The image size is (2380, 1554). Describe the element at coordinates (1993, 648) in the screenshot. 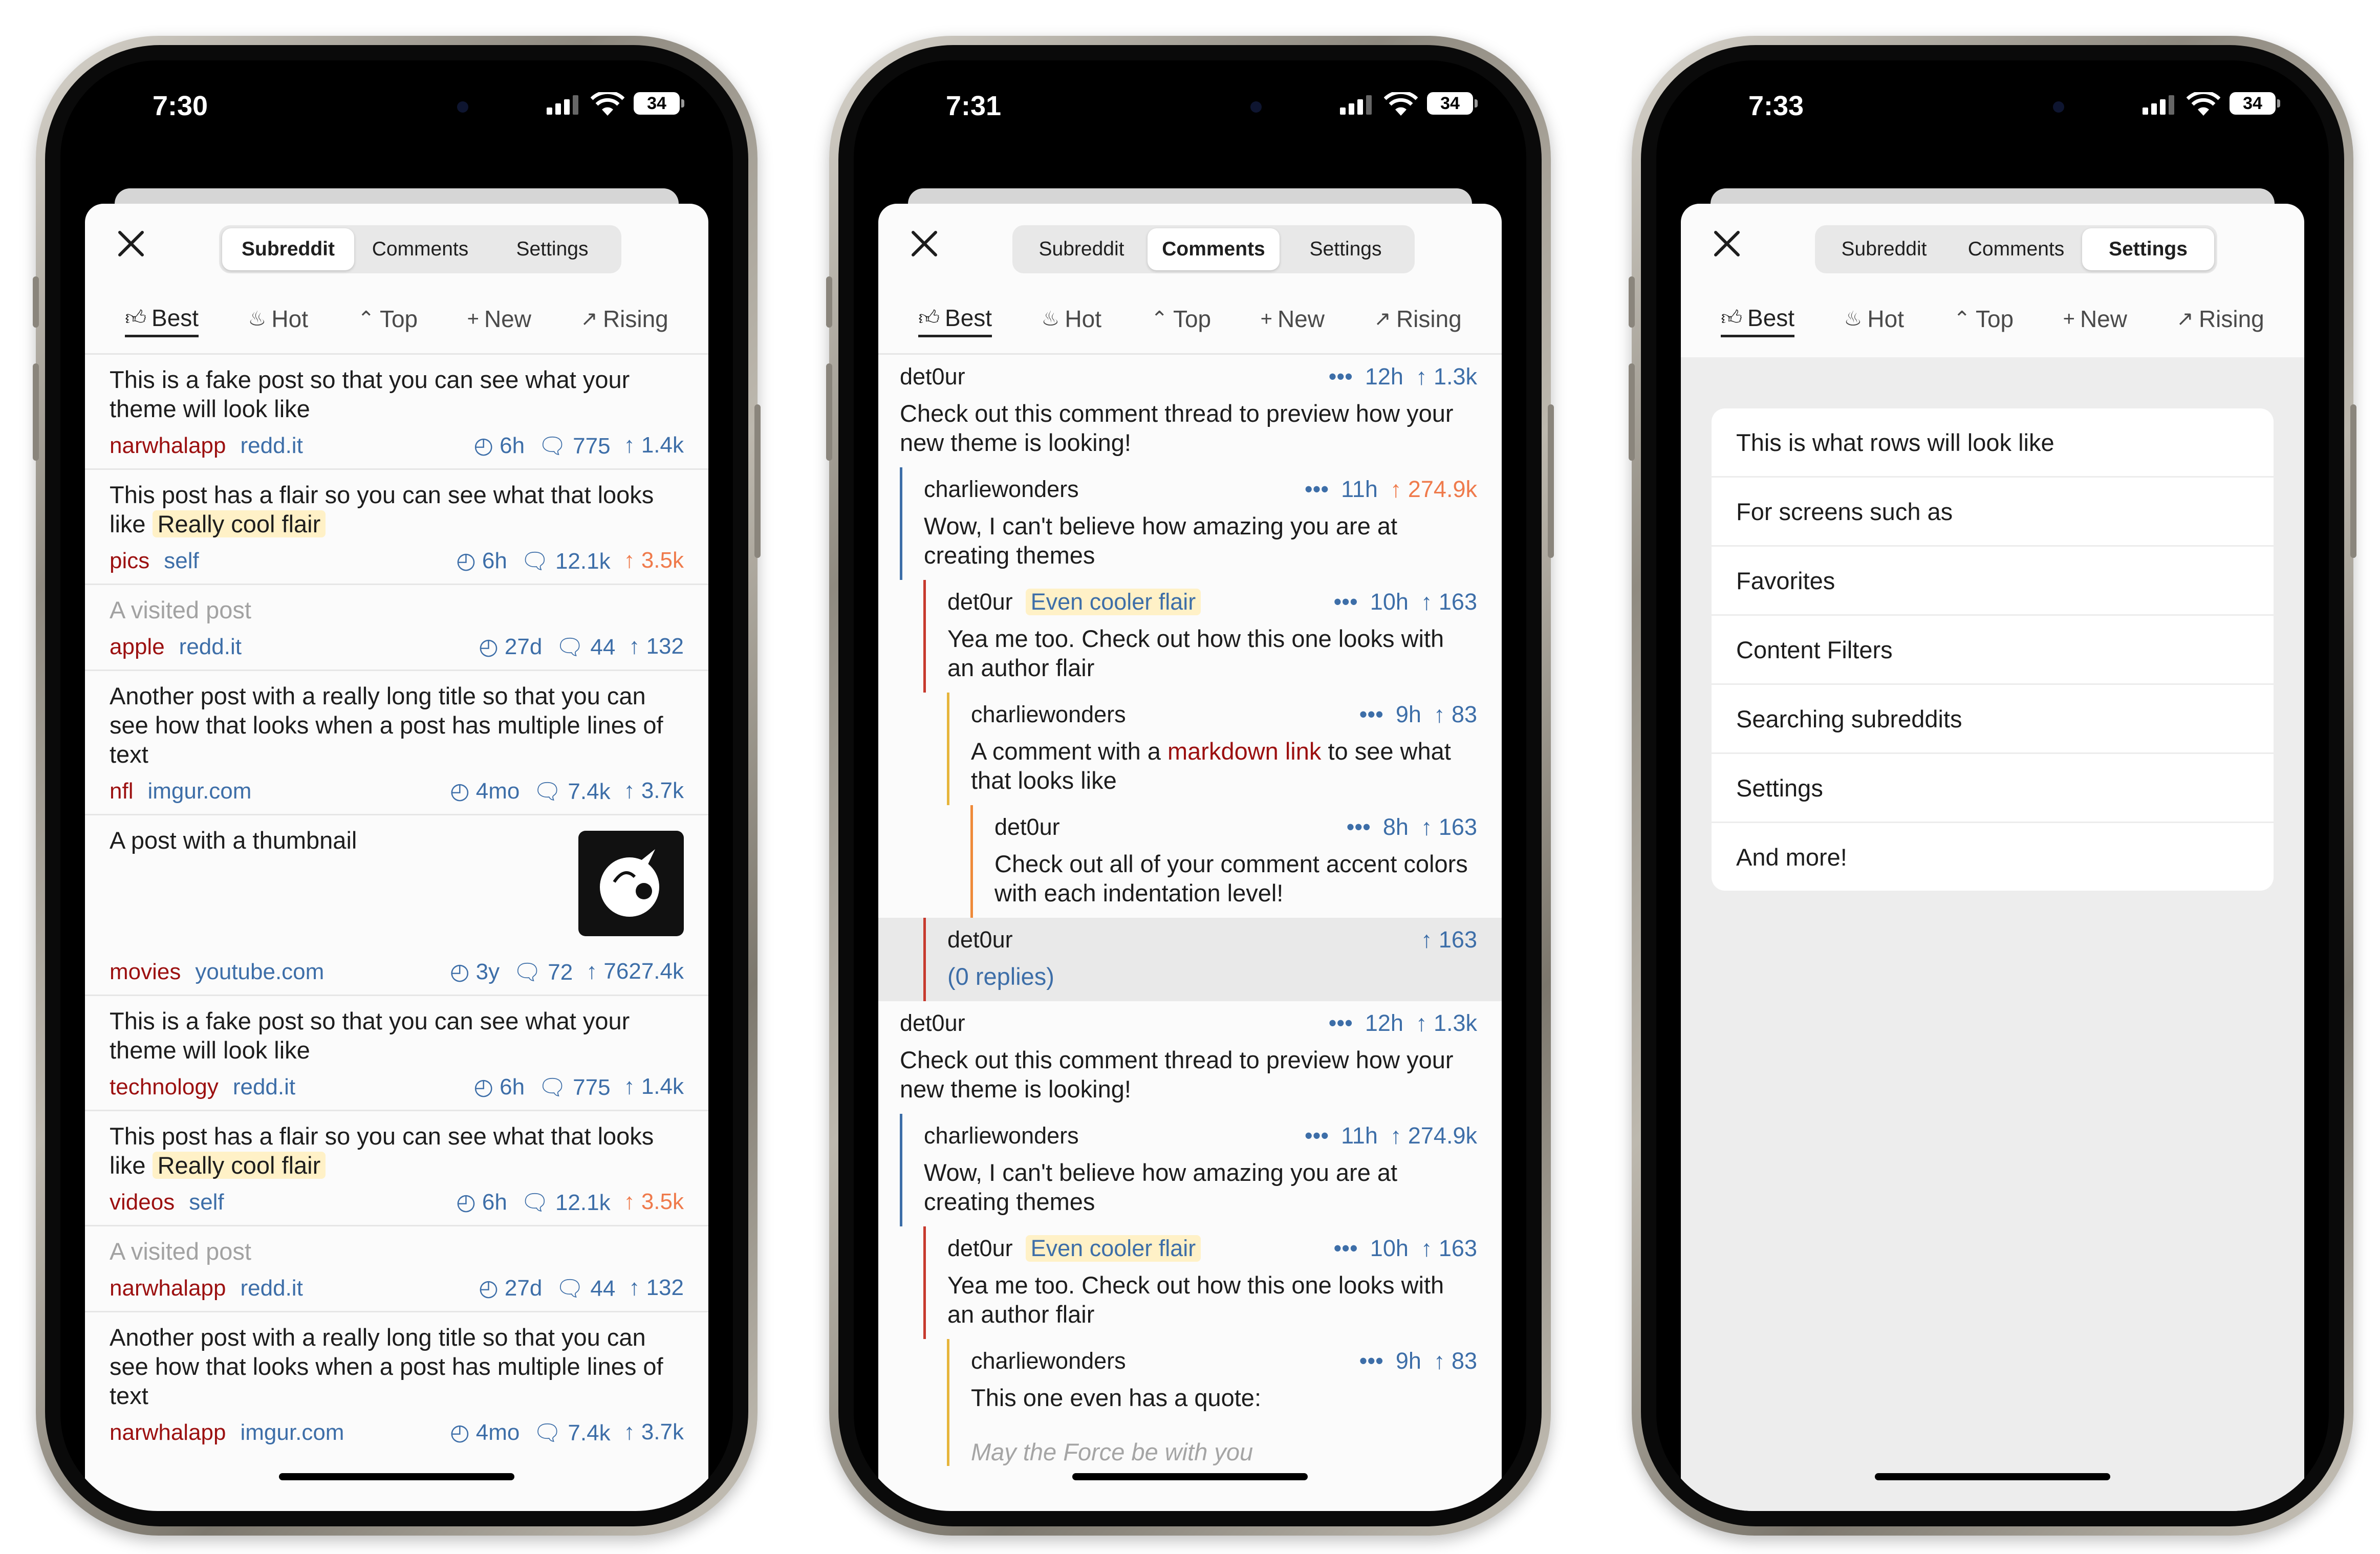

I see `settings-row: Content Filters` at that location.